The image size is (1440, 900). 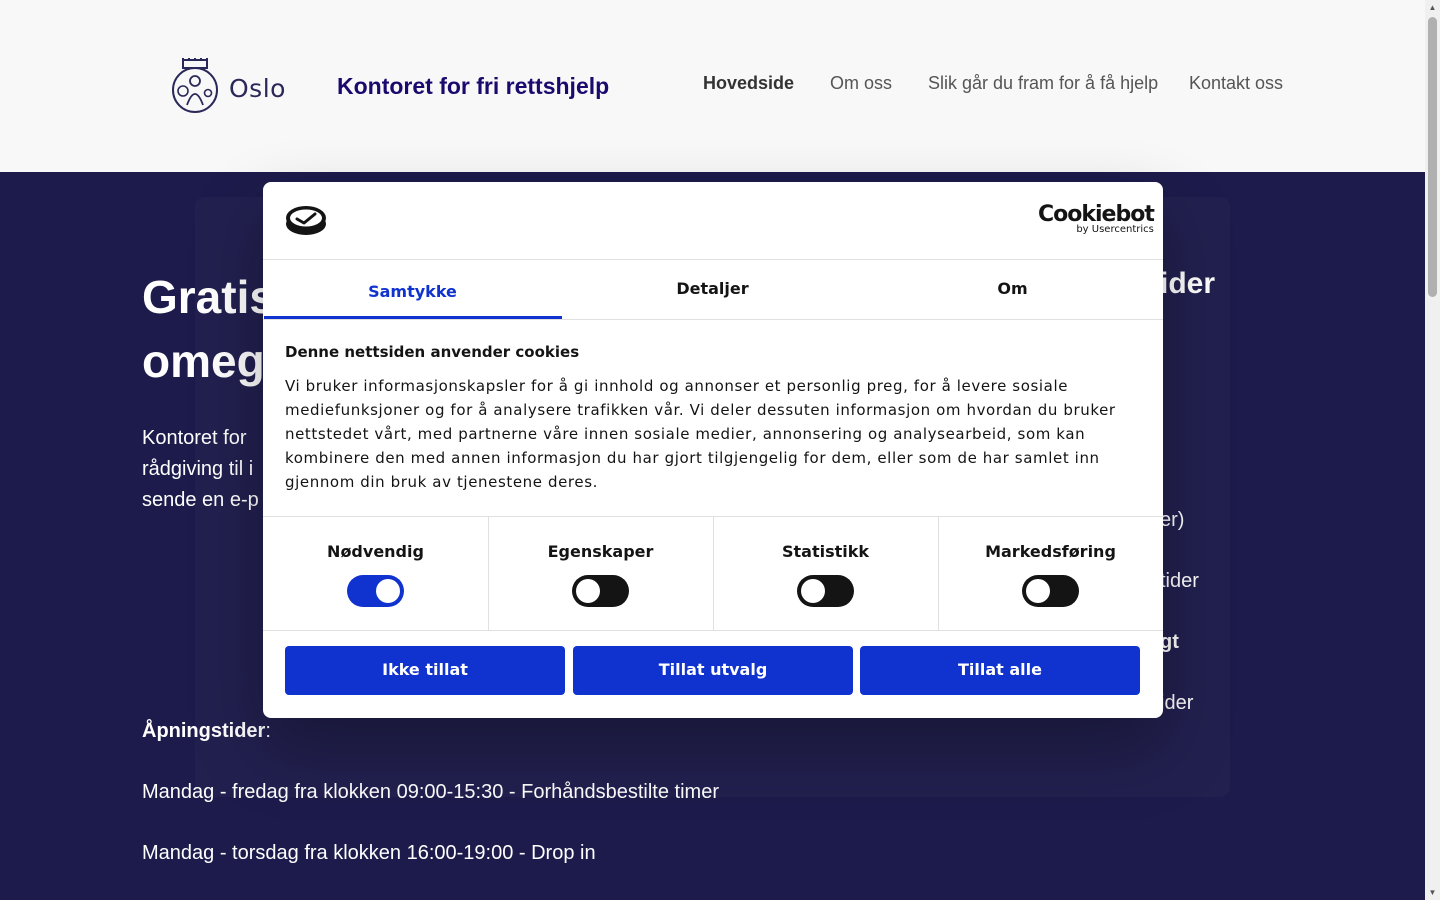 I want to click on toggle-nodvendig, so click(x=375, y=591).